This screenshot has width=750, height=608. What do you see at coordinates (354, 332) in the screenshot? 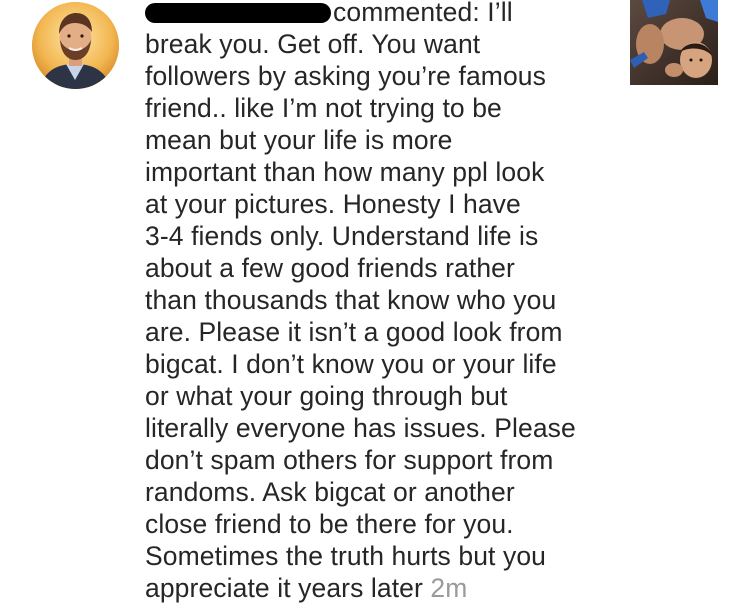
I see `comment-line-11: are. Please it isn’t a good look from` at bounding box center [354, 332].